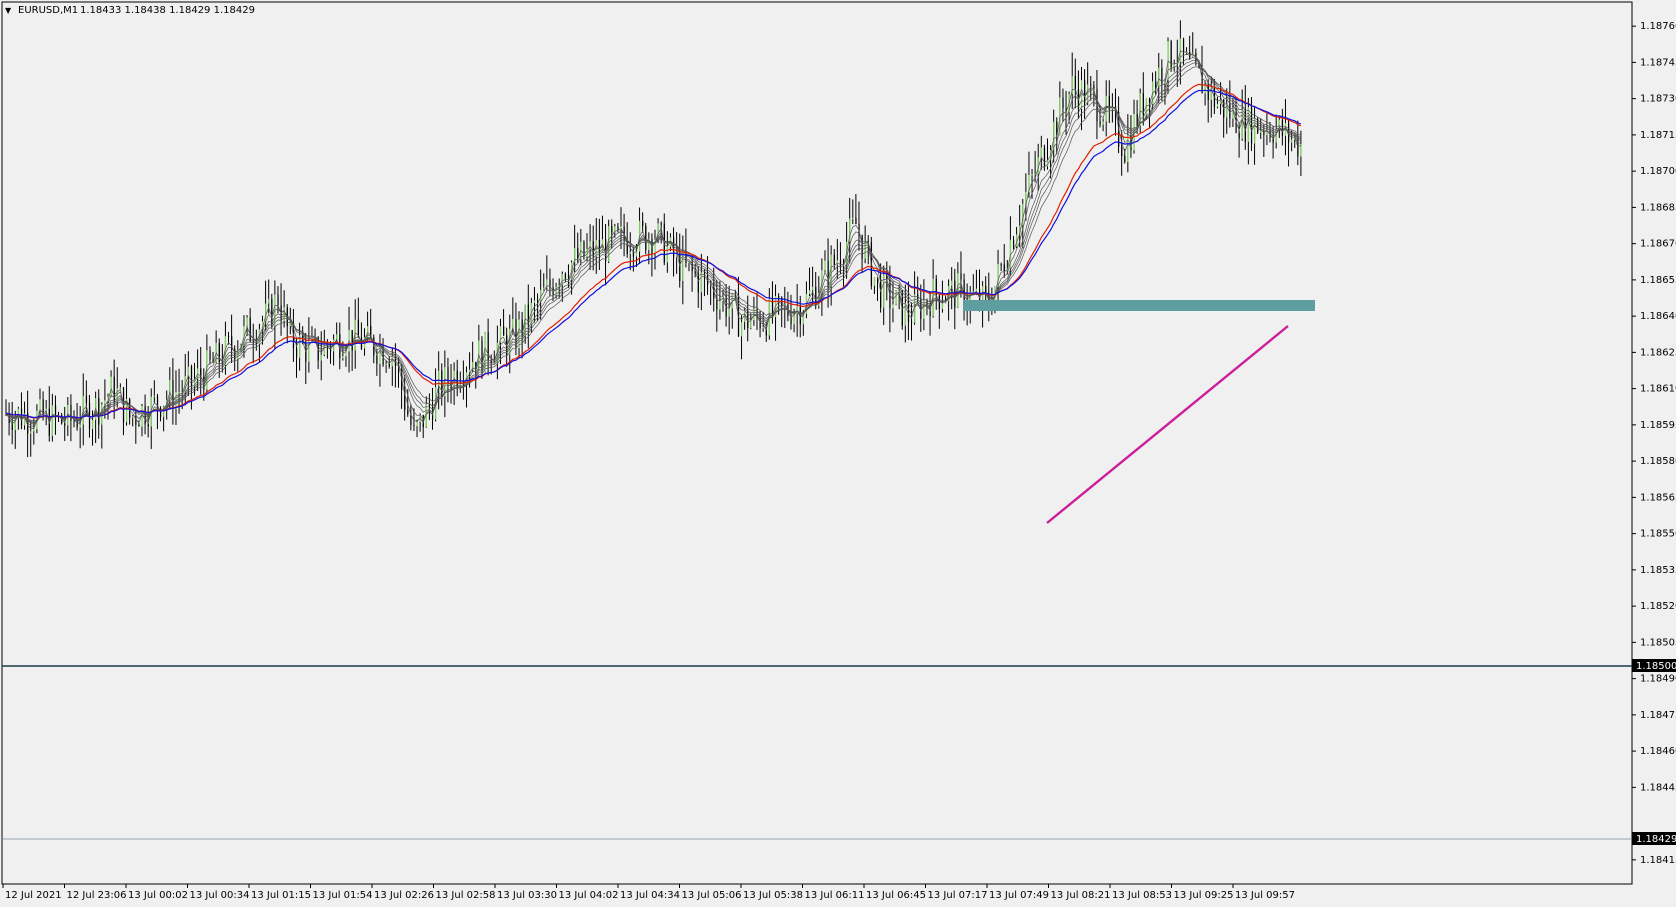  What do you see at coordinates (1656, 839) in the screenshot?
I see `current-price-marker-text: 1.18429` at bounding box center [1656, 839].